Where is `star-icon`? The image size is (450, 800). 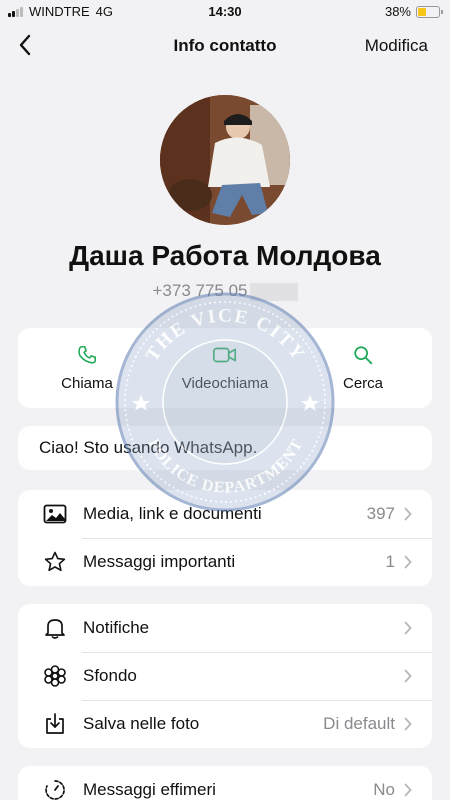
star-icon is located at coordinates (55, 562).